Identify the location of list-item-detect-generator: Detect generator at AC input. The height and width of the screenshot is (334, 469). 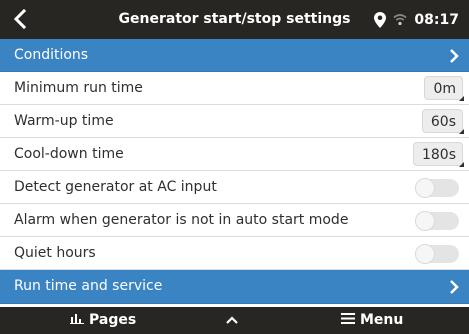
(234, 187).